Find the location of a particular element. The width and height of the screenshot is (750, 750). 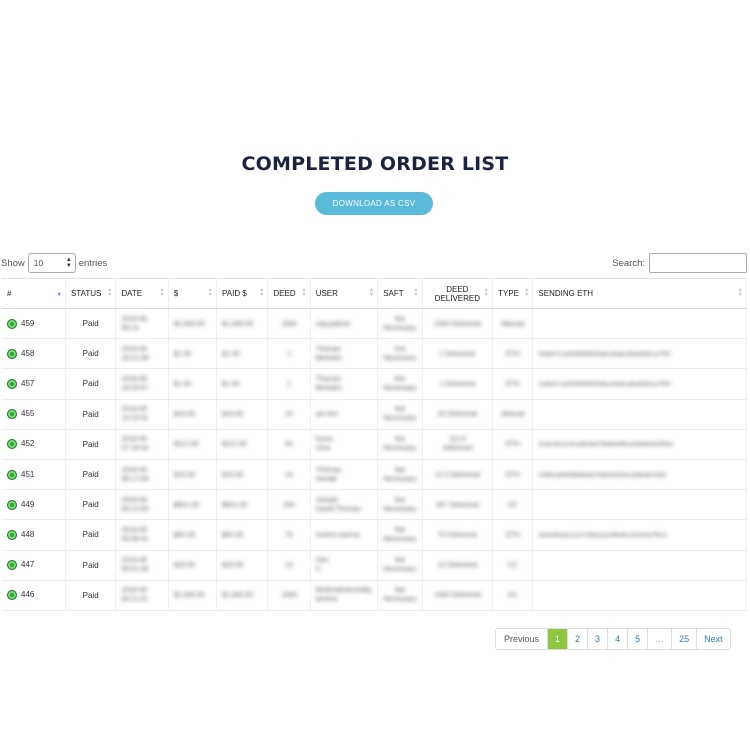

cell-id: 452 is located at coordinates (34, 444).